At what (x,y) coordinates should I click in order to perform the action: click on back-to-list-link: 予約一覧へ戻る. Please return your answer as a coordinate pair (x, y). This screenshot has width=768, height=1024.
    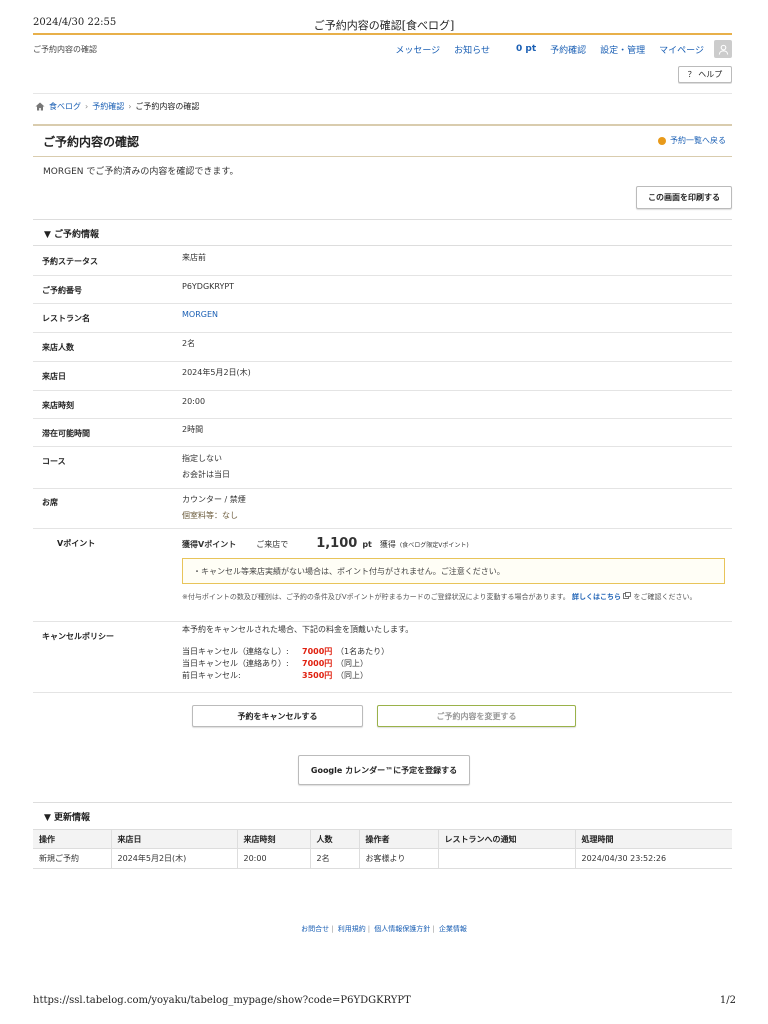
    Looking at the image, I should click on (692, 140).